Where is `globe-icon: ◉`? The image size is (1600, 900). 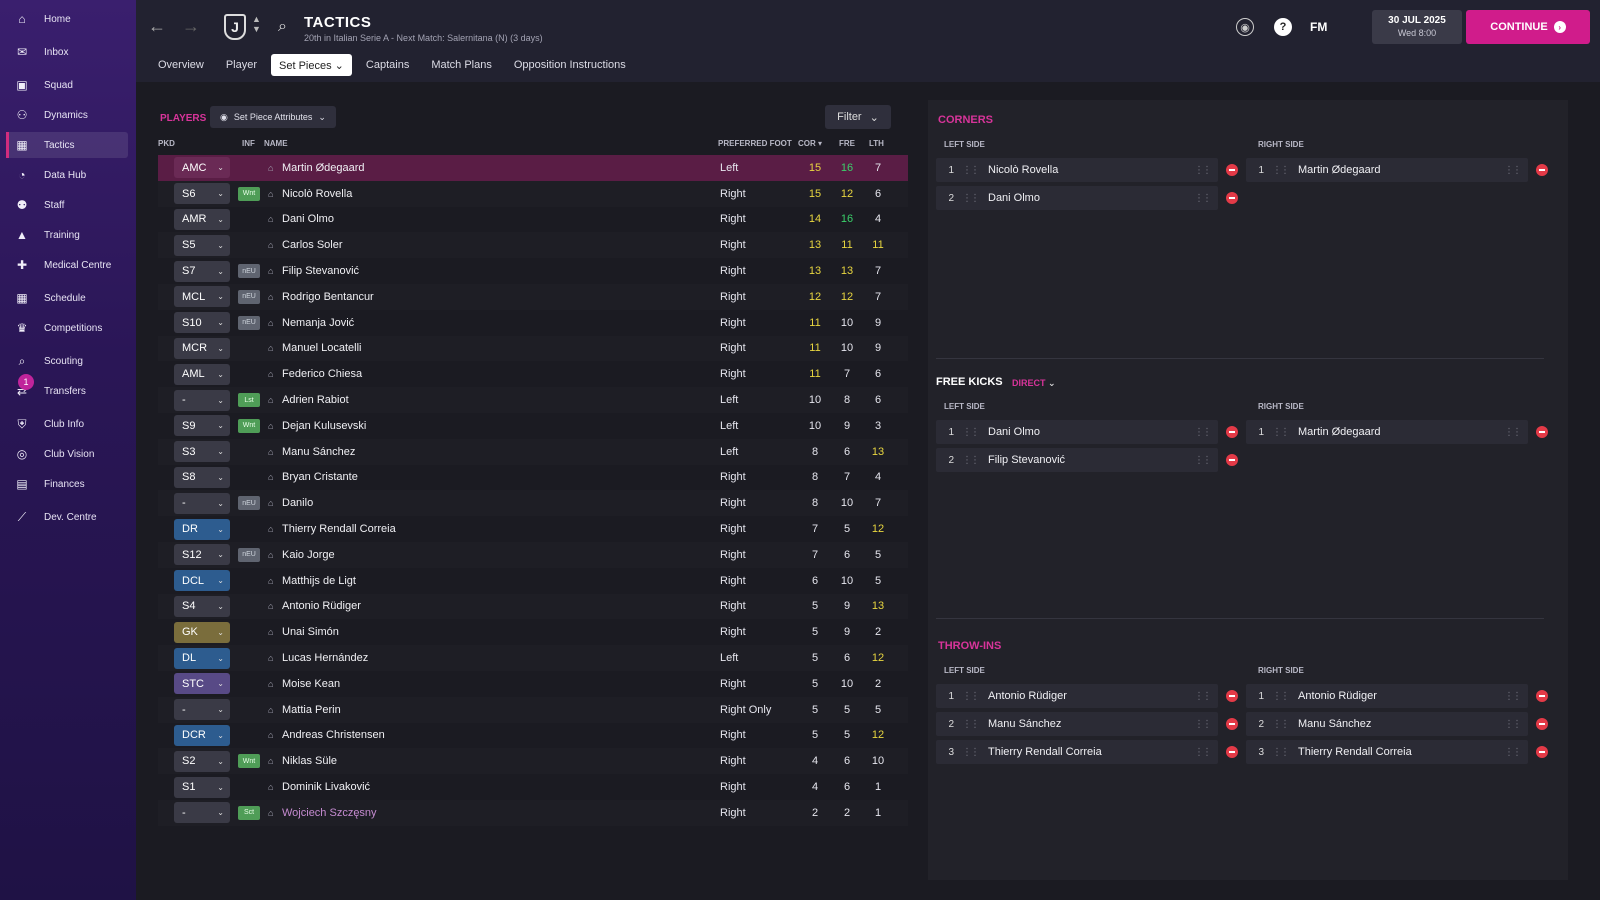 globe-icon: ◉ is located at coordinates (1245, 27).